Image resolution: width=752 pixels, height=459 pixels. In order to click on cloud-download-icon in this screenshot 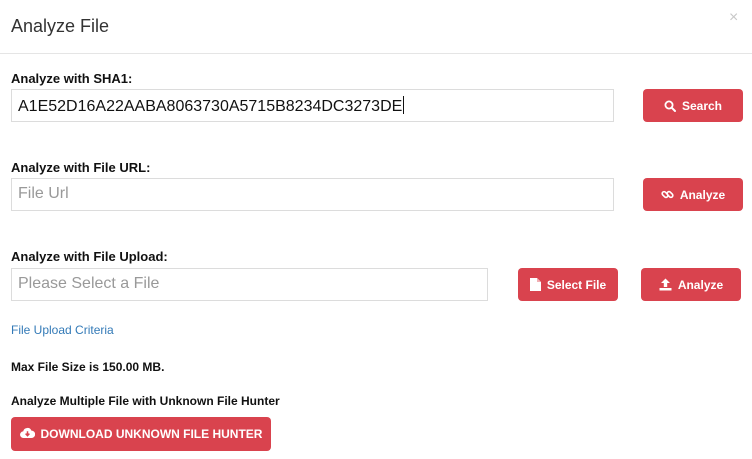, I will do `click(27, 434)`.